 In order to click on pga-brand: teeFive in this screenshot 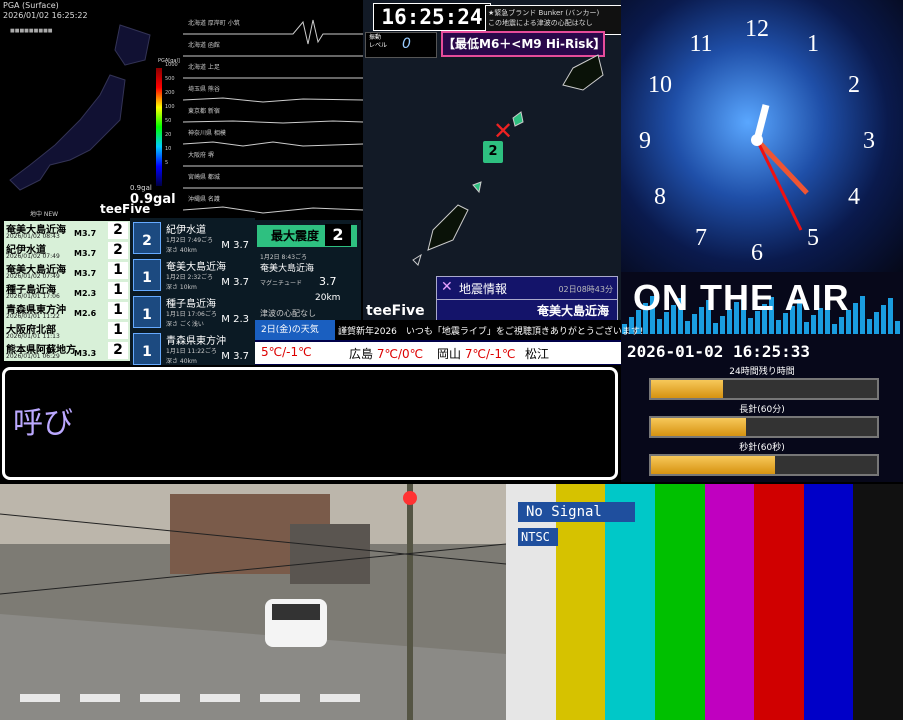, I will do `click(125, 209)`.